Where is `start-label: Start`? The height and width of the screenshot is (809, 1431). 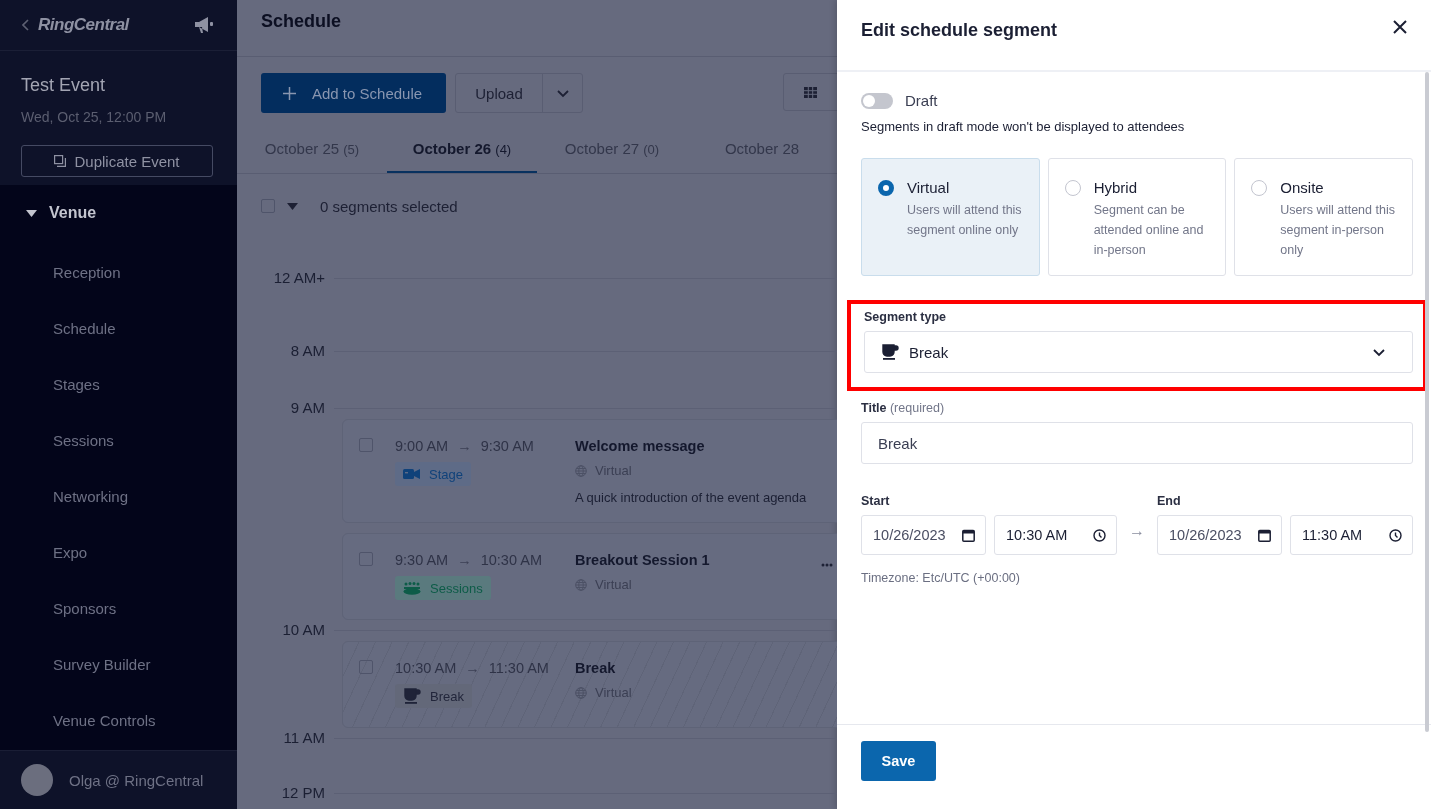
start-label: Start is located at coordinates (876, 501).